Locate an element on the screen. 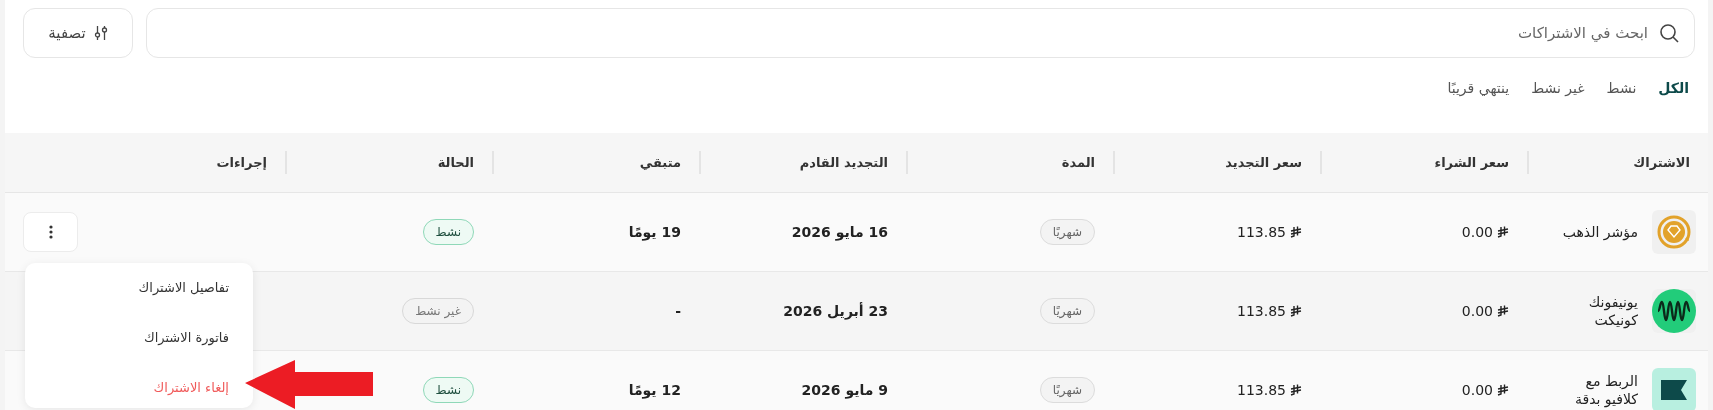  filter-tab: نشط is located at coordinates (1621, 88).